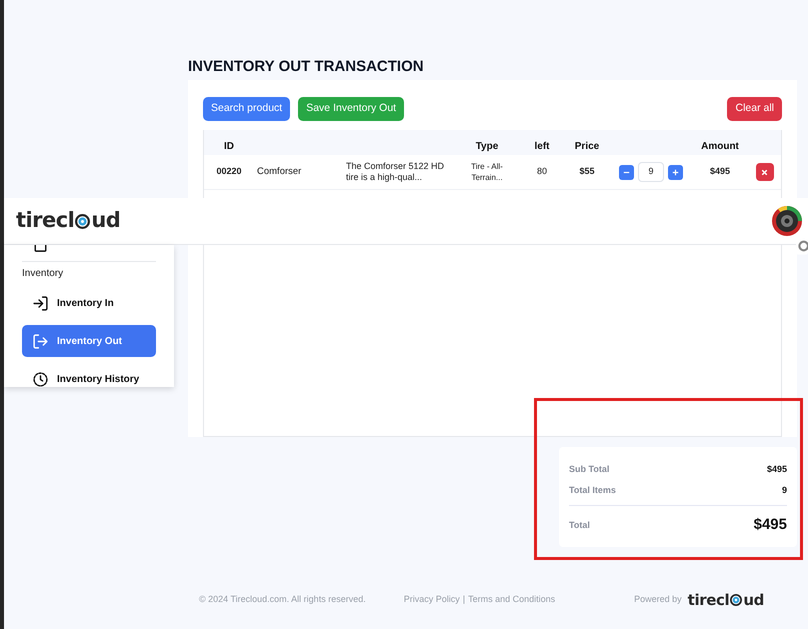 The width and height of the screenshot is (808, 629). I want to click on search-product-button: Search product, so click(246, 109).